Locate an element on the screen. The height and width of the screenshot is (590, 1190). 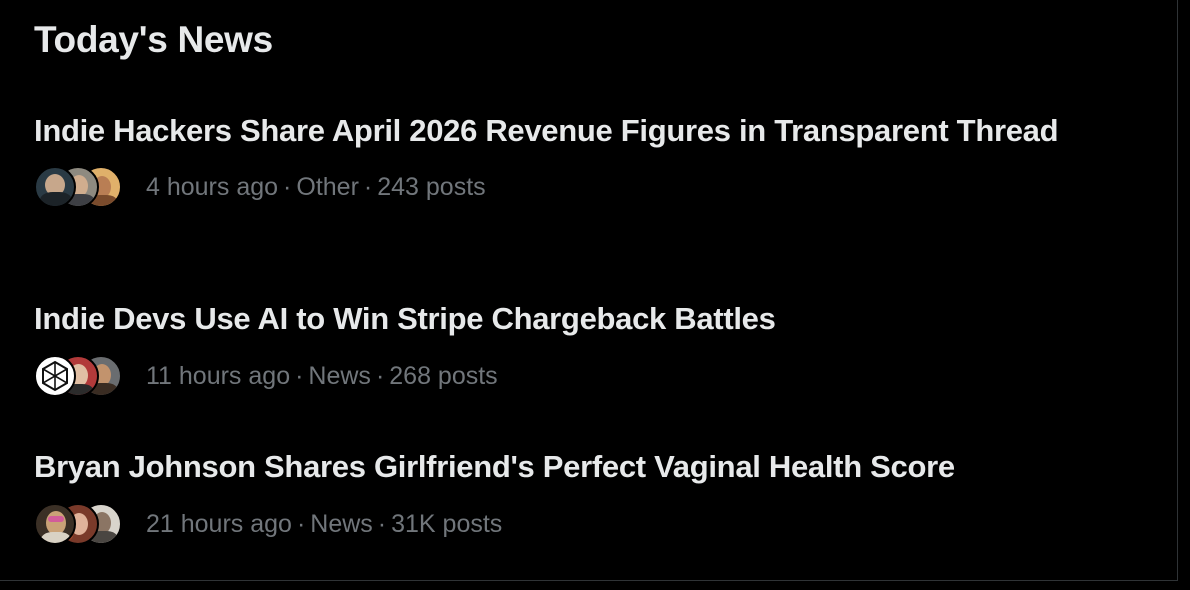
news-meta: 11 hours ago · News · 268 posts is located at coordinates (322, 376).